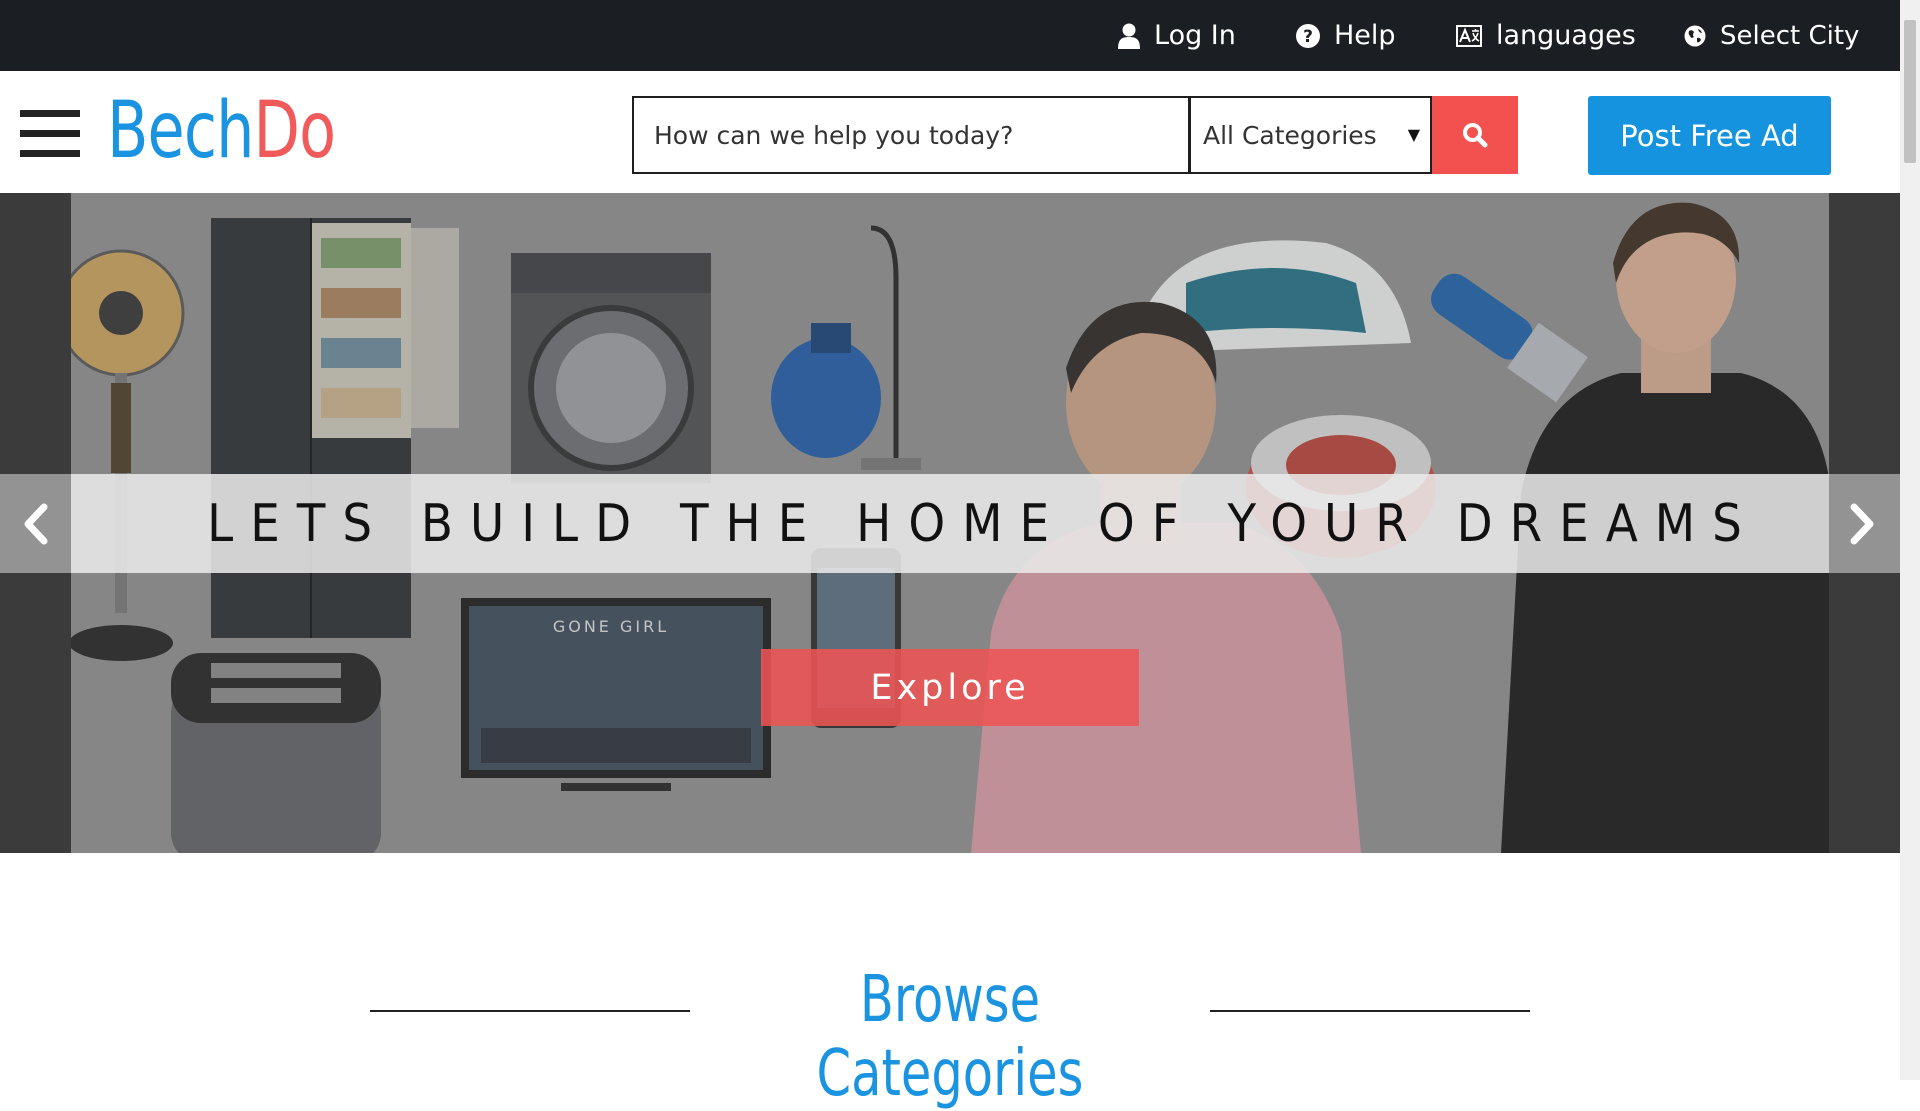  I want to click on top-bar: Log In ? Help languages Select City, so click(950, 35).